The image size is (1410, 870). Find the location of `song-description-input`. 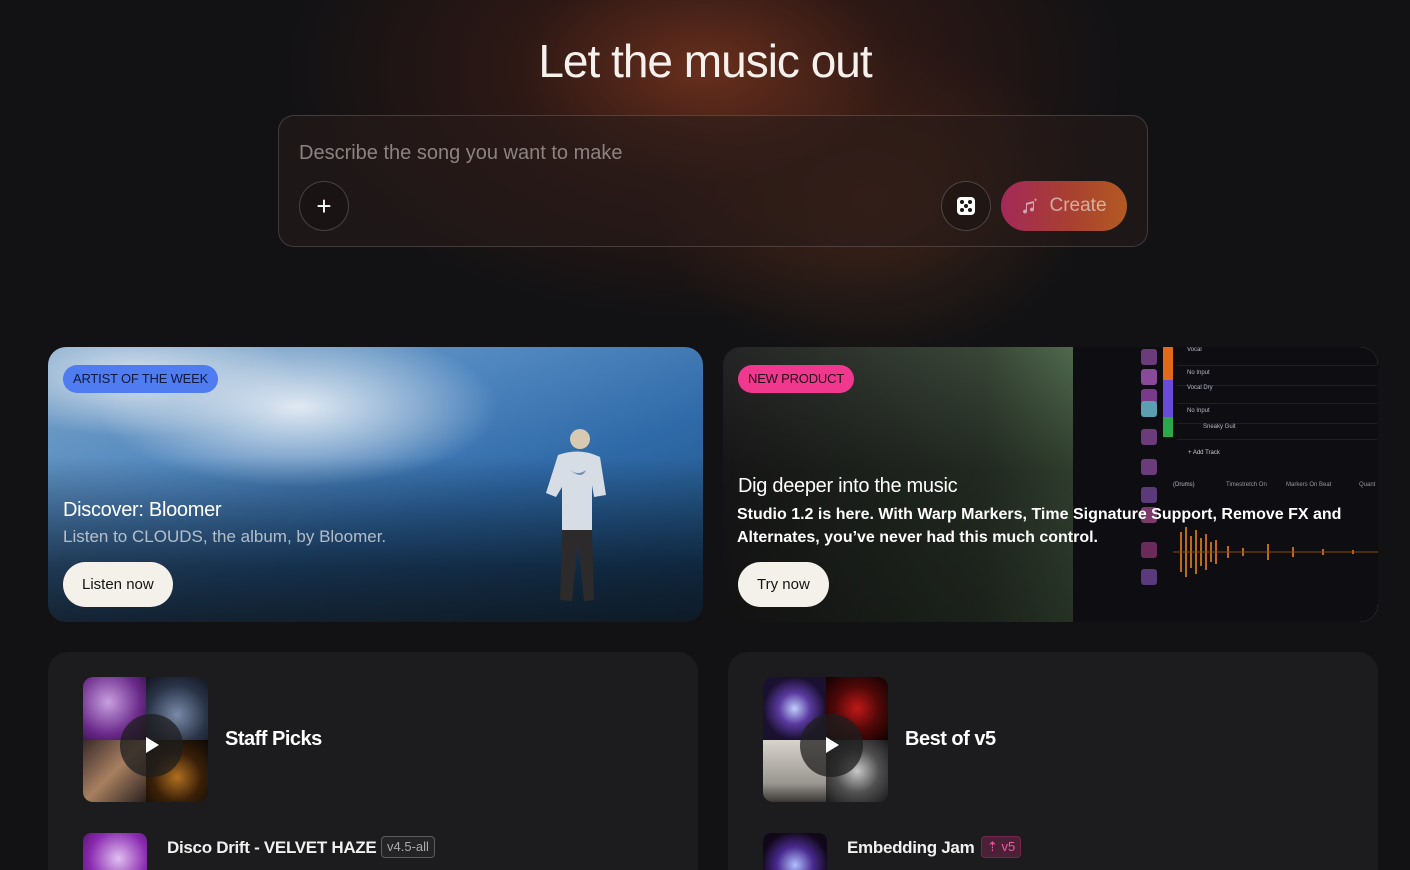

song-description-input is located at coordinates (709, 153).